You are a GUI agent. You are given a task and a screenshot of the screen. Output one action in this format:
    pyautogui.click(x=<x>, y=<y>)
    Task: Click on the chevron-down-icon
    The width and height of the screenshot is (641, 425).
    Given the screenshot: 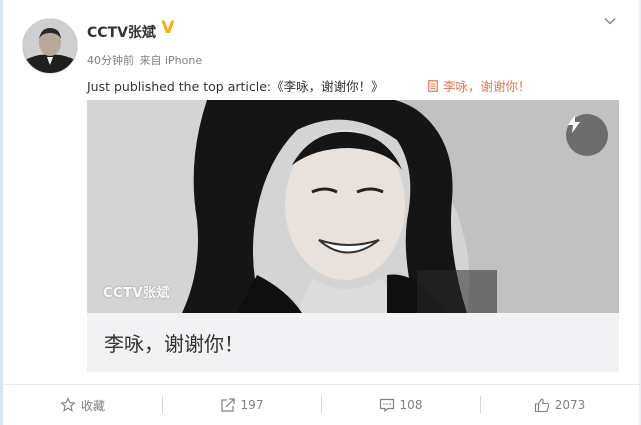 What is the action you would take?
    pyautogui.click(x=610, y=21)
    